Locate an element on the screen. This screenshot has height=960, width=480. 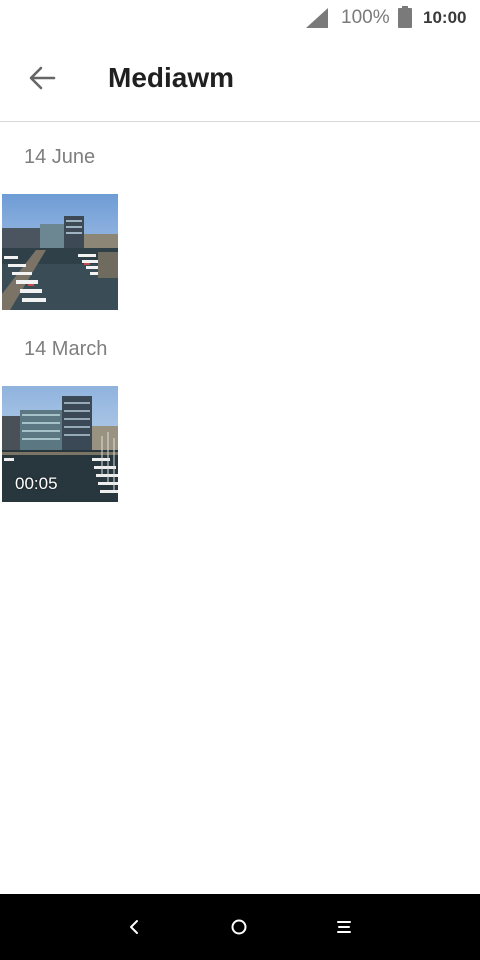
harbour-photo is located at coordinates (60, 252).